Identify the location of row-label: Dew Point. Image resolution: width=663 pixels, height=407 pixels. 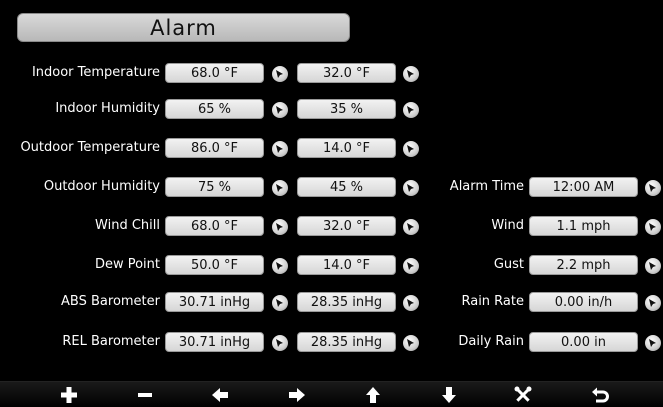
(127, 264).